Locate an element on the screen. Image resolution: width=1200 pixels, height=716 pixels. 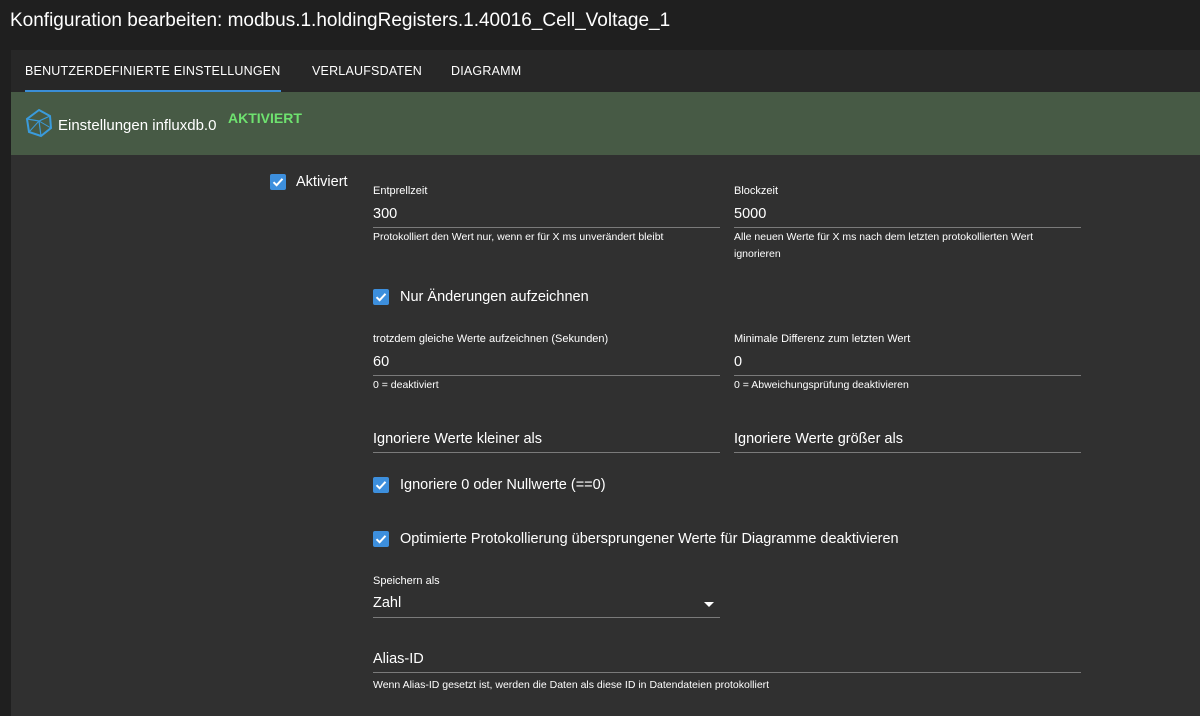
adapter-settings-title: Einstellungen influxdb.0 is located at coordinates (137, 125).